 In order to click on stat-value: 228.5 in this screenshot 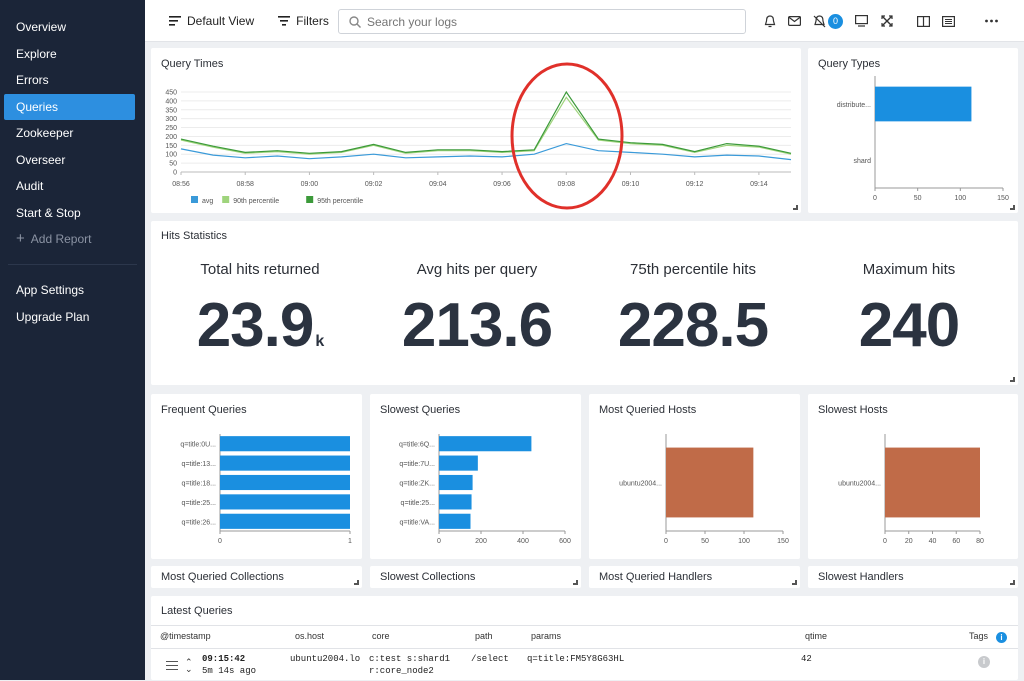, I will do `click(693, 325)`.